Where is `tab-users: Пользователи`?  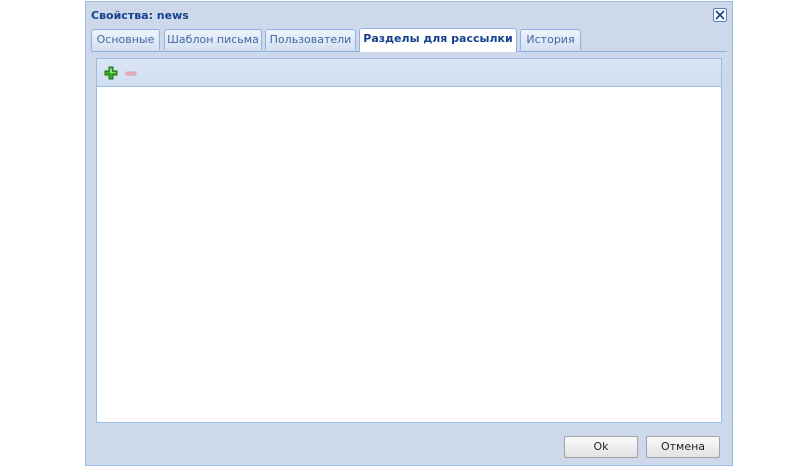 tab-users: Пользователи is located at coordinates (310, 39).